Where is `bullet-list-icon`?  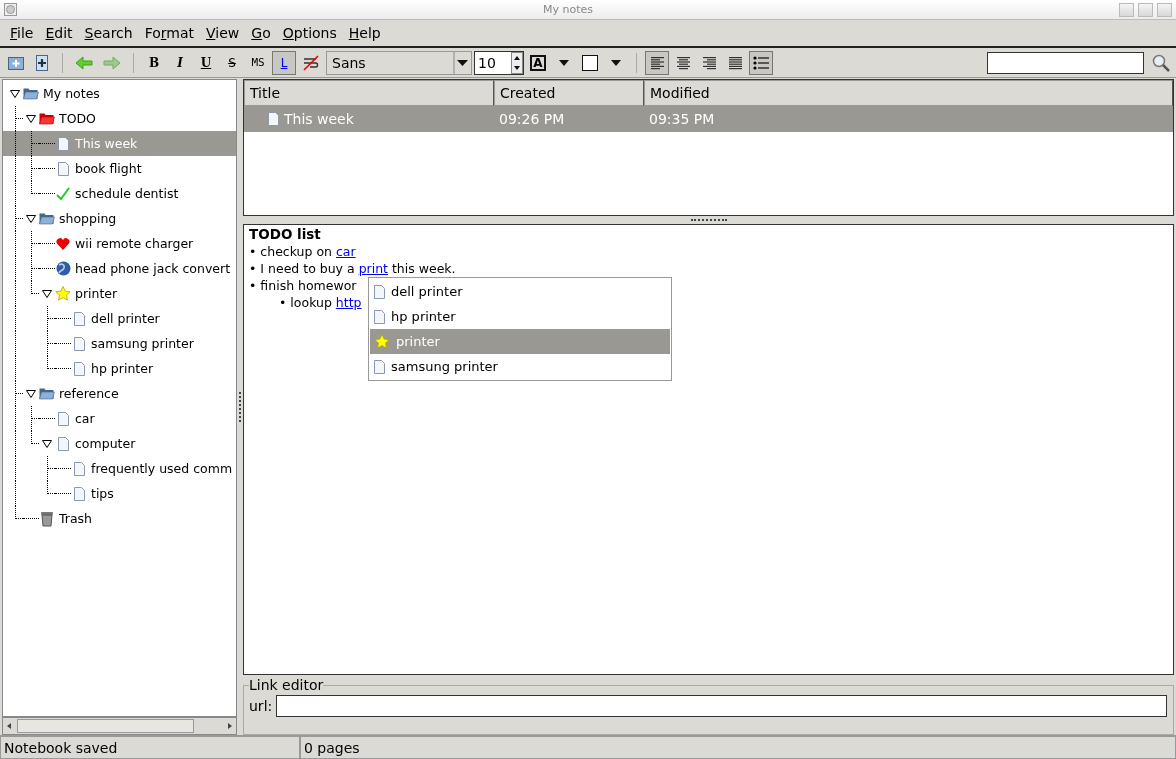 bullet-list-icon is located at coordinates (761, 62).